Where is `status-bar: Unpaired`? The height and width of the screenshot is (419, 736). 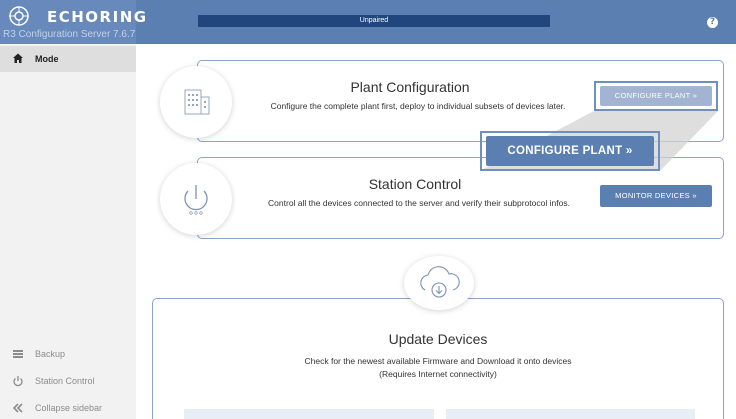
status-bar: Unpaired is located at coordinates (374, 21).